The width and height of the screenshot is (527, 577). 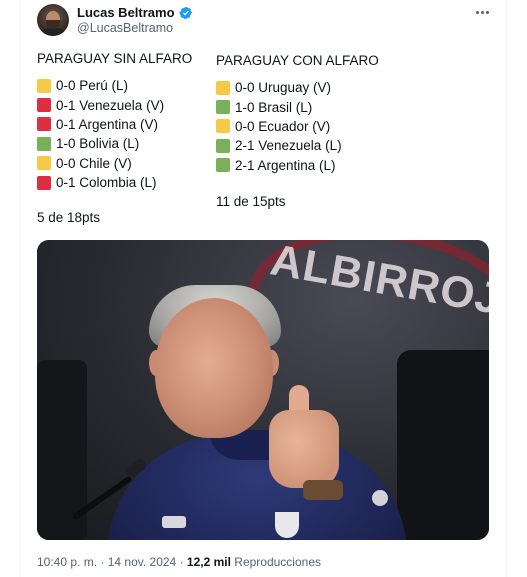 I want to click on result-text: 0-1 Venezuela (V), so click(x=110, y=105).